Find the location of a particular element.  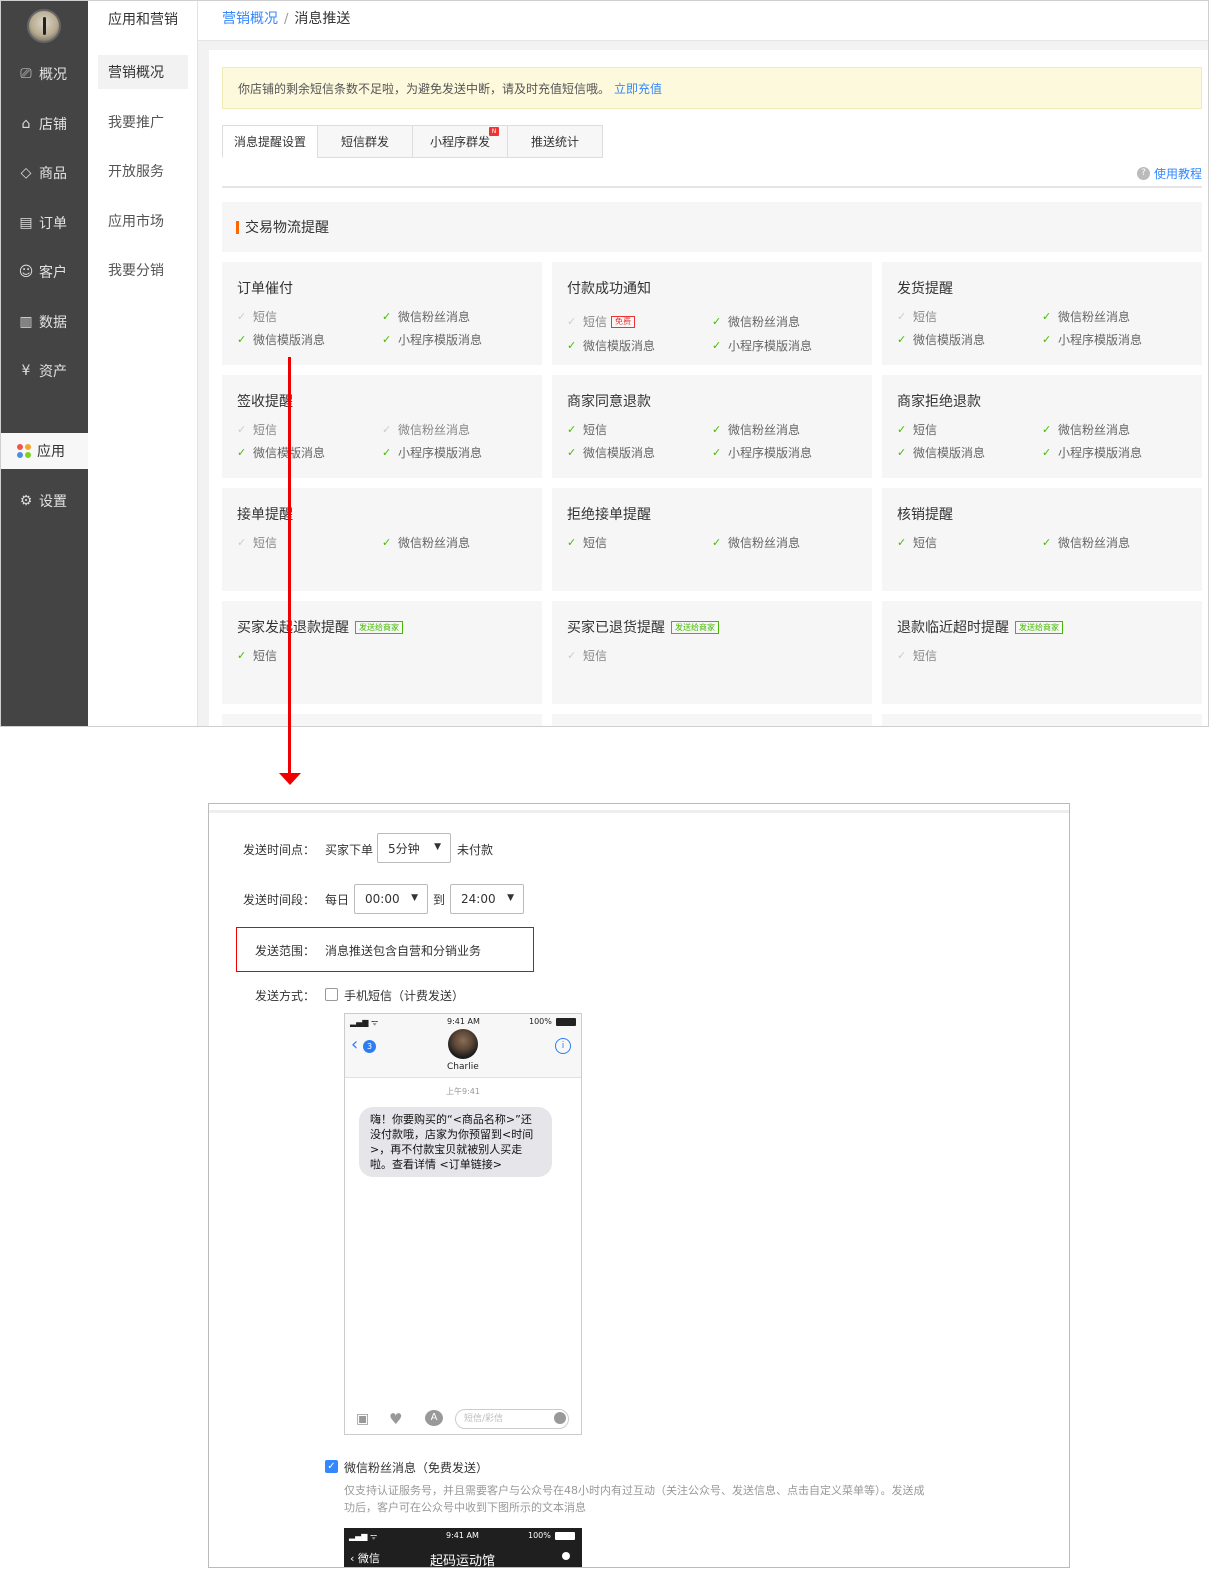

nav-store: ⌂ 店铺 is located at coordinates (44, 124).